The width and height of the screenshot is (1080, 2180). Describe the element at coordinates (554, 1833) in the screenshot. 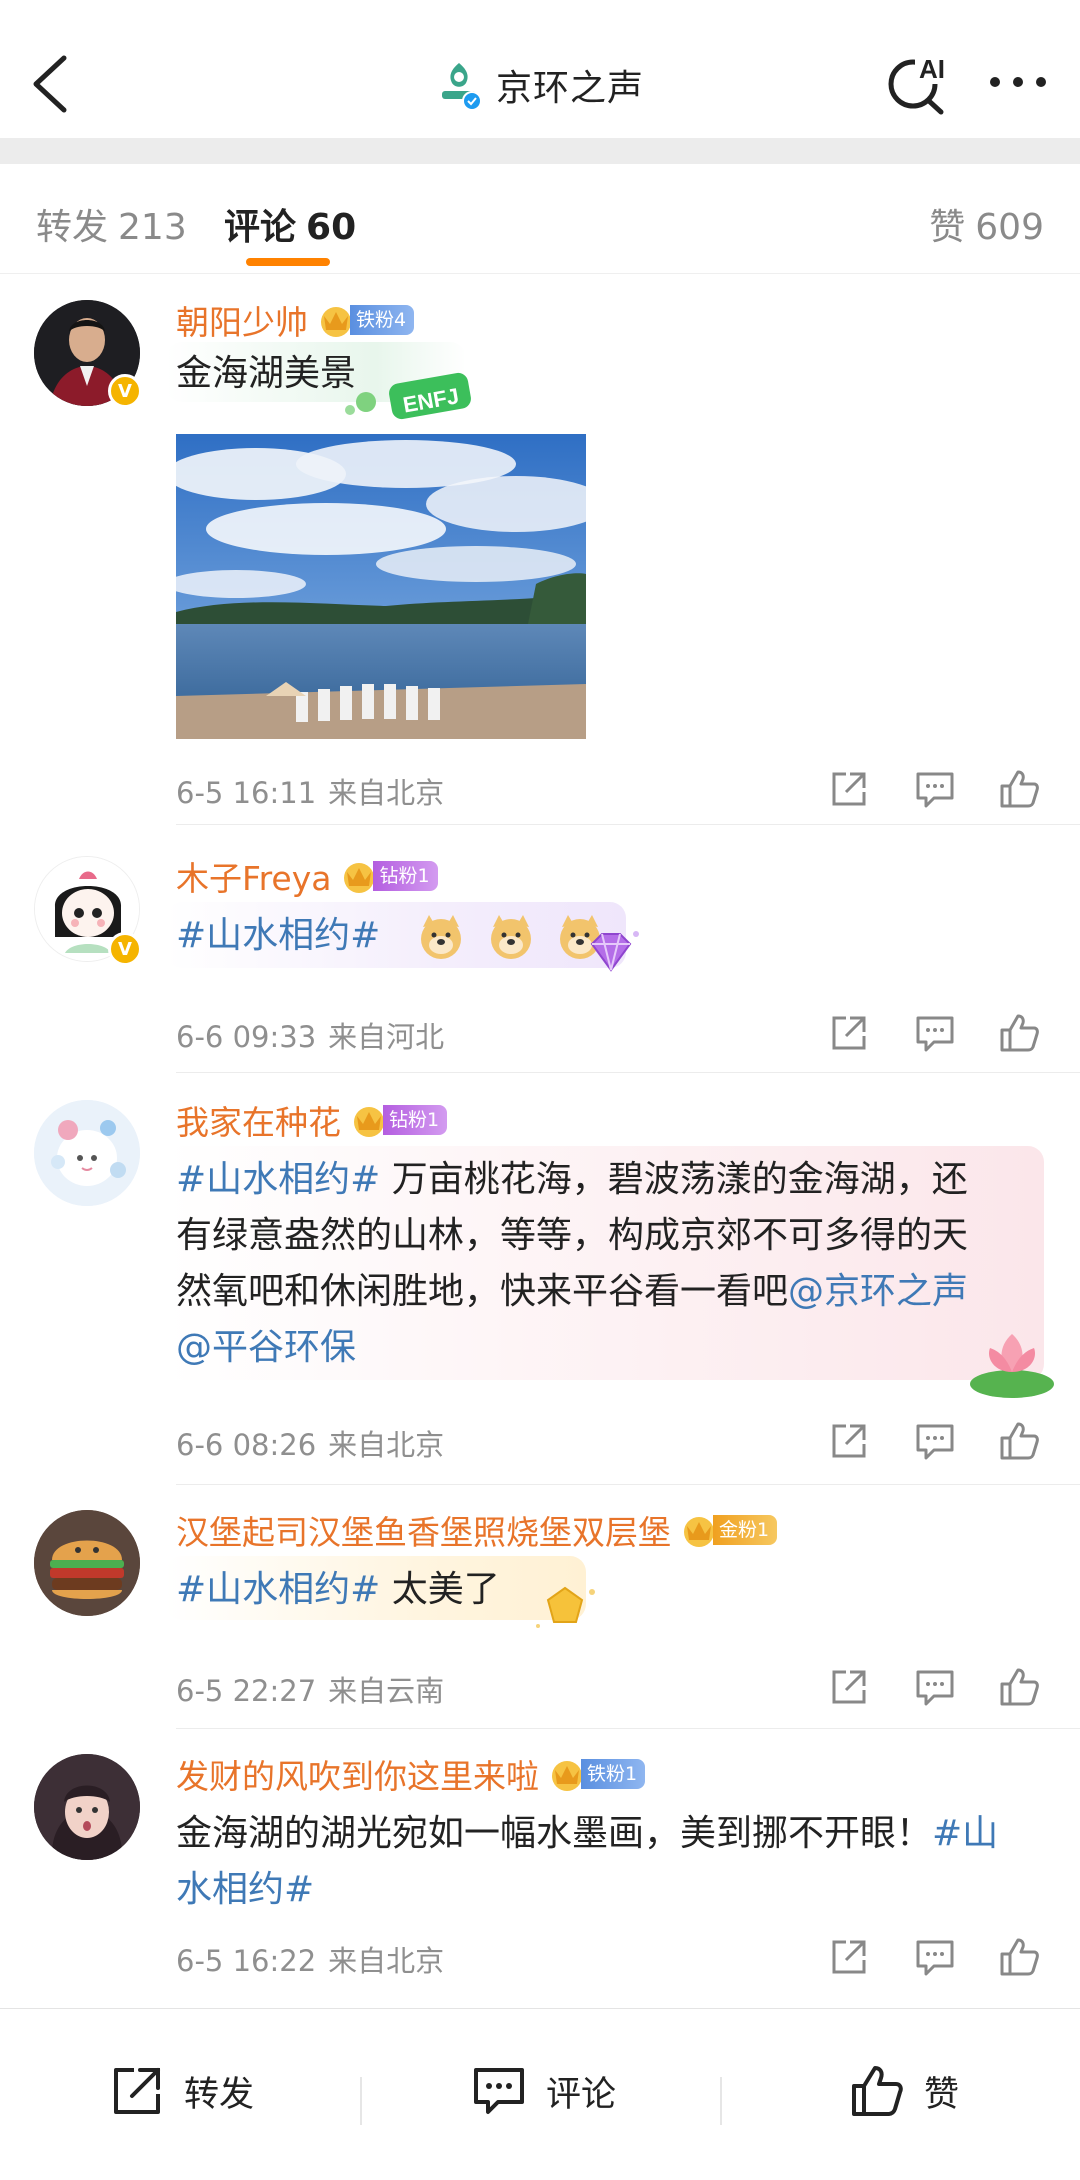

I see `comment-text-part: 金海湖的湖光宛如一幅水墨画，美到挪不开眼！` at that location.